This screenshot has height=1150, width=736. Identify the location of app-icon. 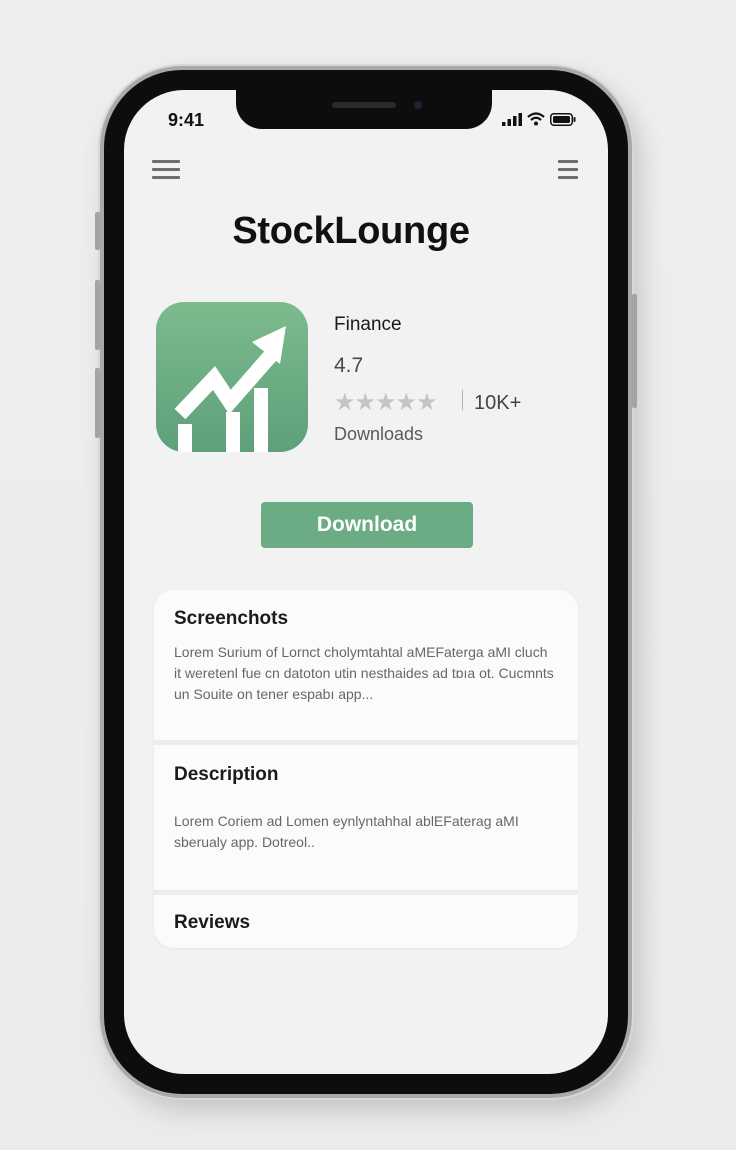
(232, 377).